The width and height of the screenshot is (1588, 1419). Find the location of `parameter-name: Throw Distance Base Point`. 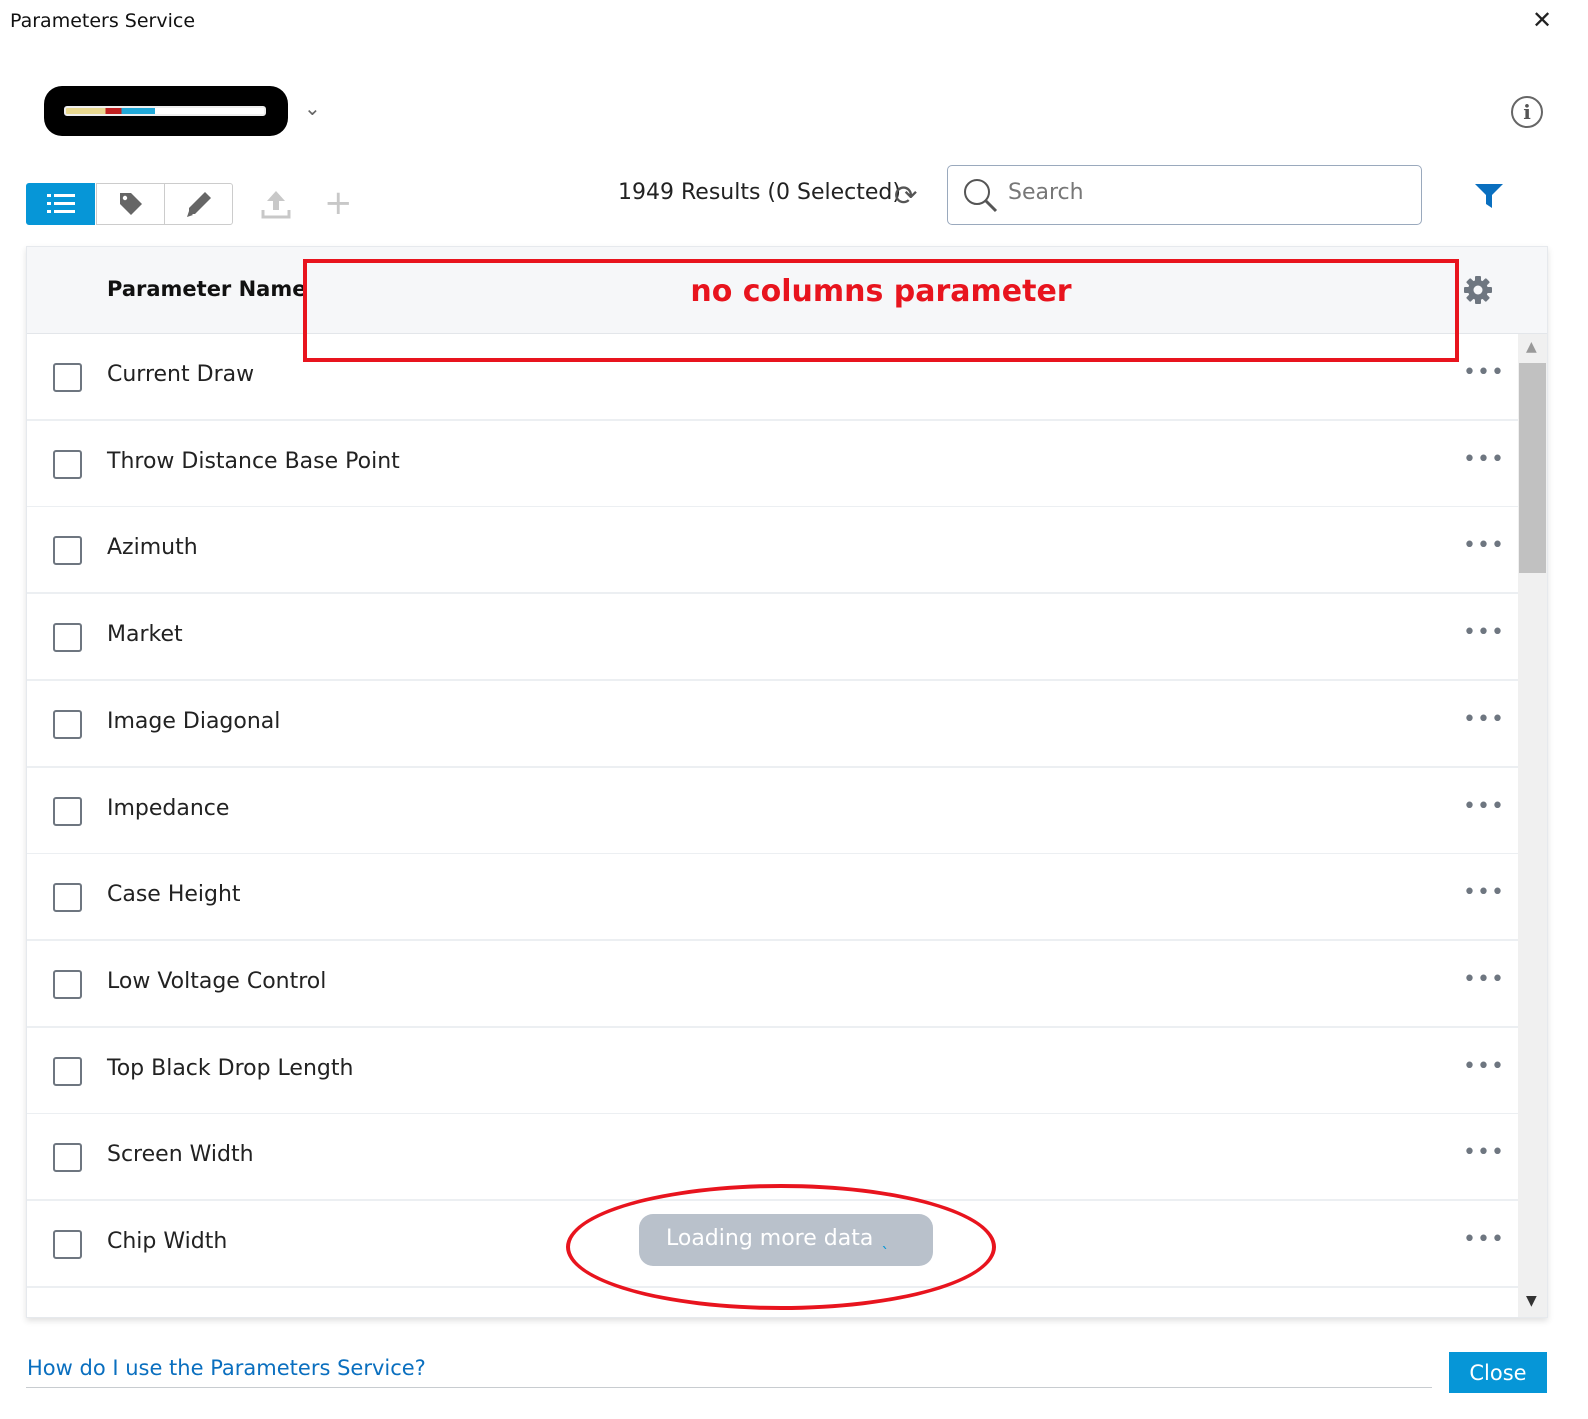

parameter-name: Throw Distance Base Point is located at coordinates (253, 461).